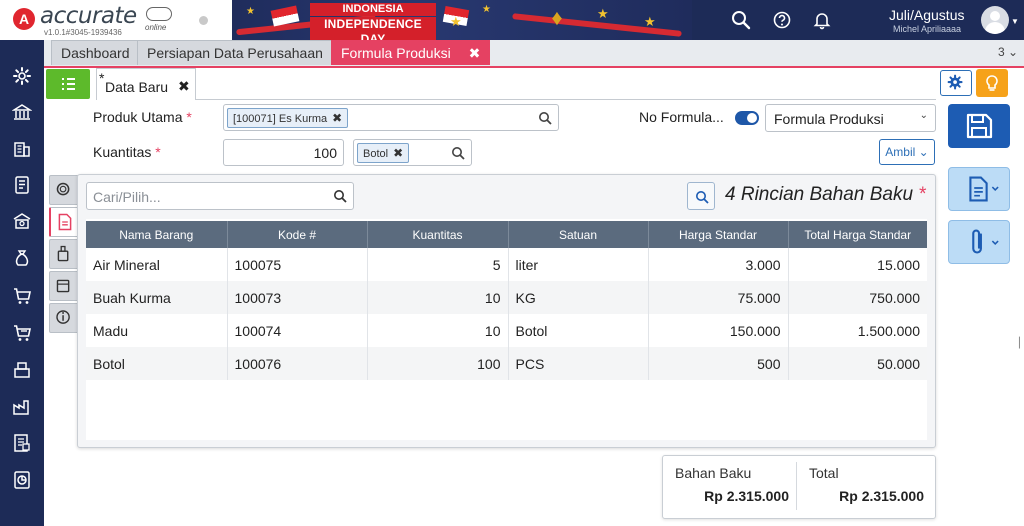 Image resolution: width=1024 pixels, height=526 pixels. I want to click on help-icon, so click(782, 20).